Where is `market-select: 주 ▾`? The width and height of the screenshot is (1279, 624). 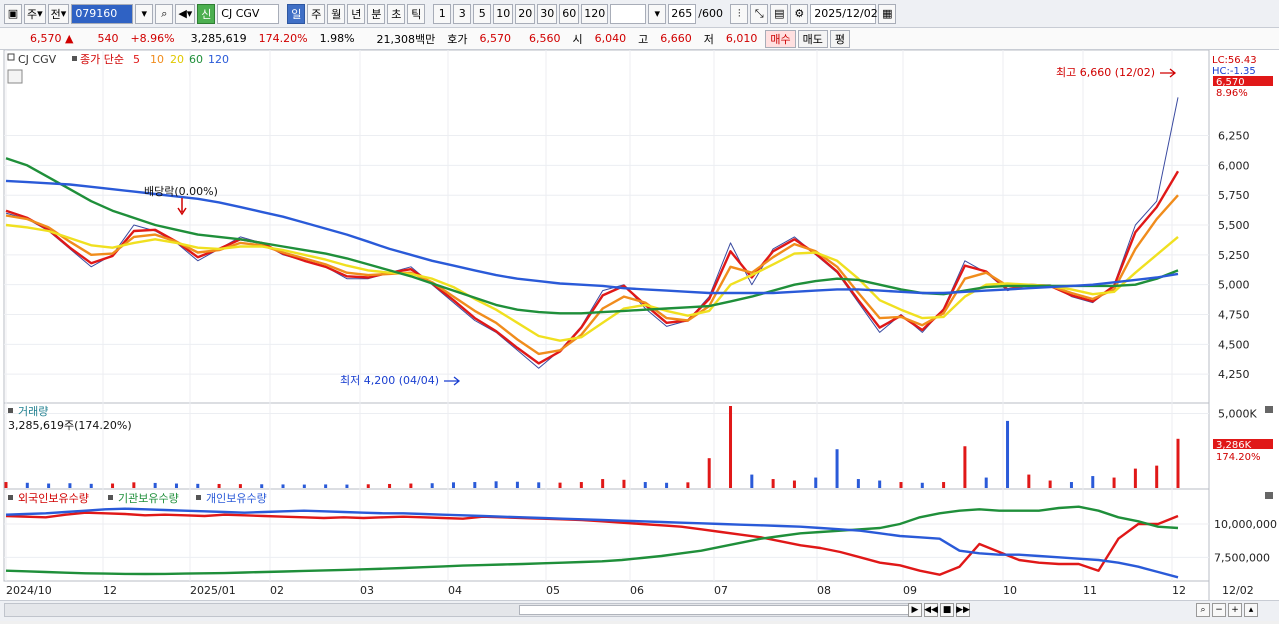 market-select: 주 ▾ is located at coordinates (35, 13).